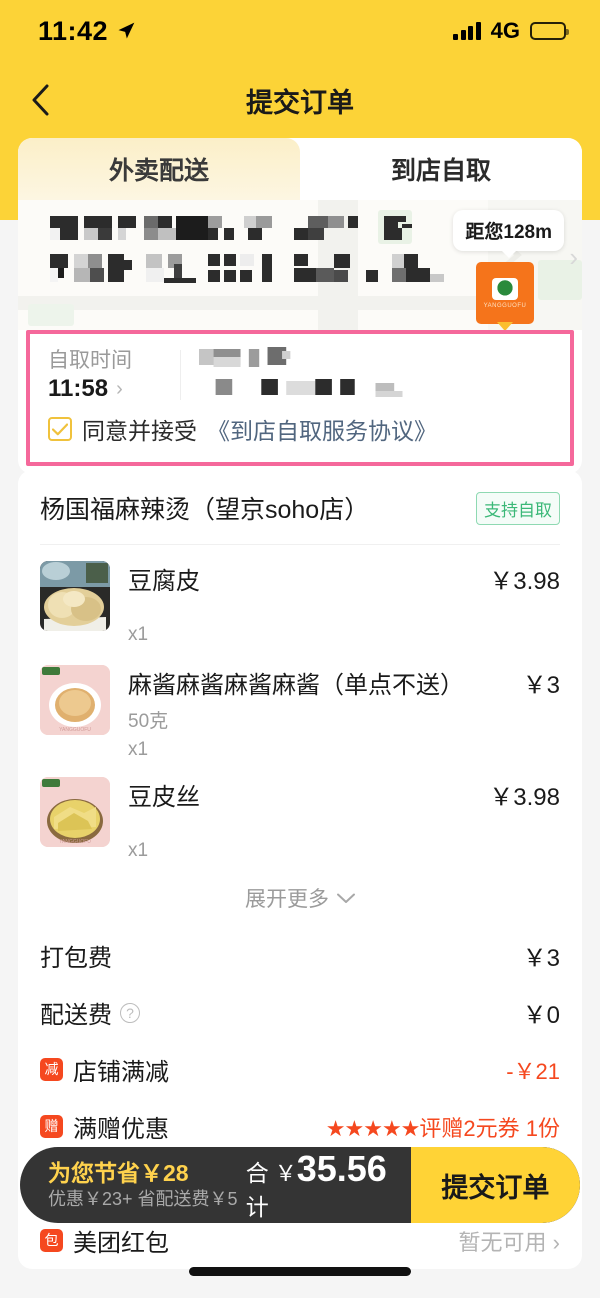  I want to click on pickup-time-value-line: 11:58 ›, so click(113, 389).